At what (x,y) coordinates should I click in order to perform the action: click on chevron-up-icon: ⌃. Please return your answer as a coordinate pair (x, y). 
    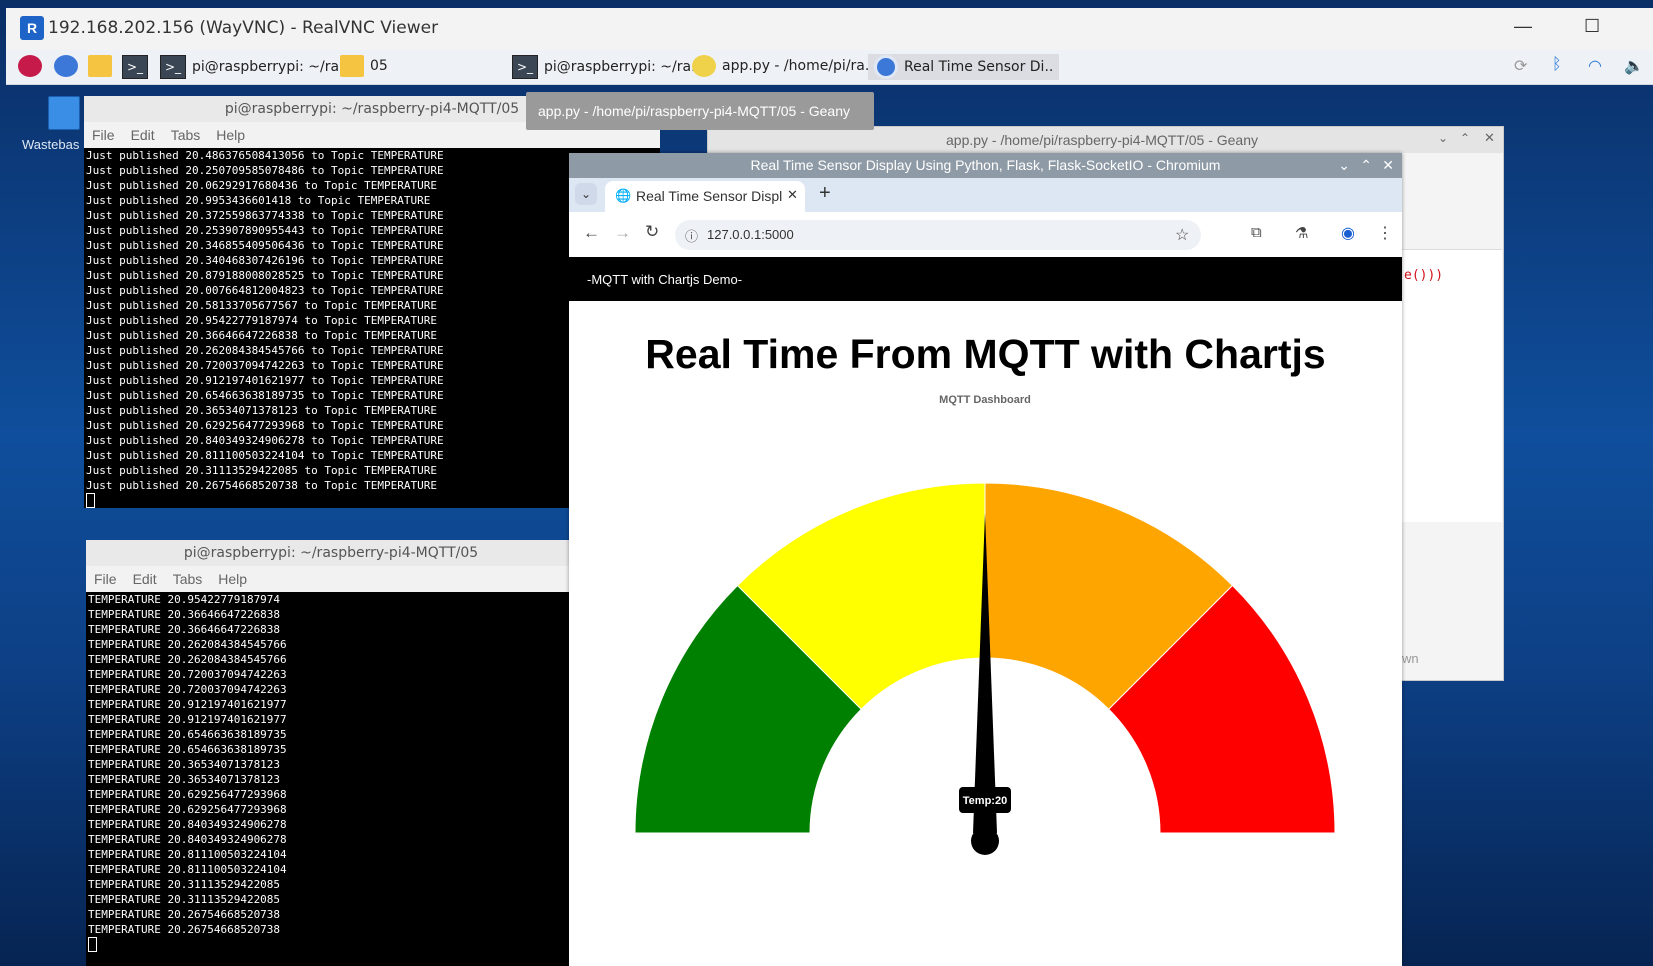
    Looking at the image, I should click on (1465, 138).